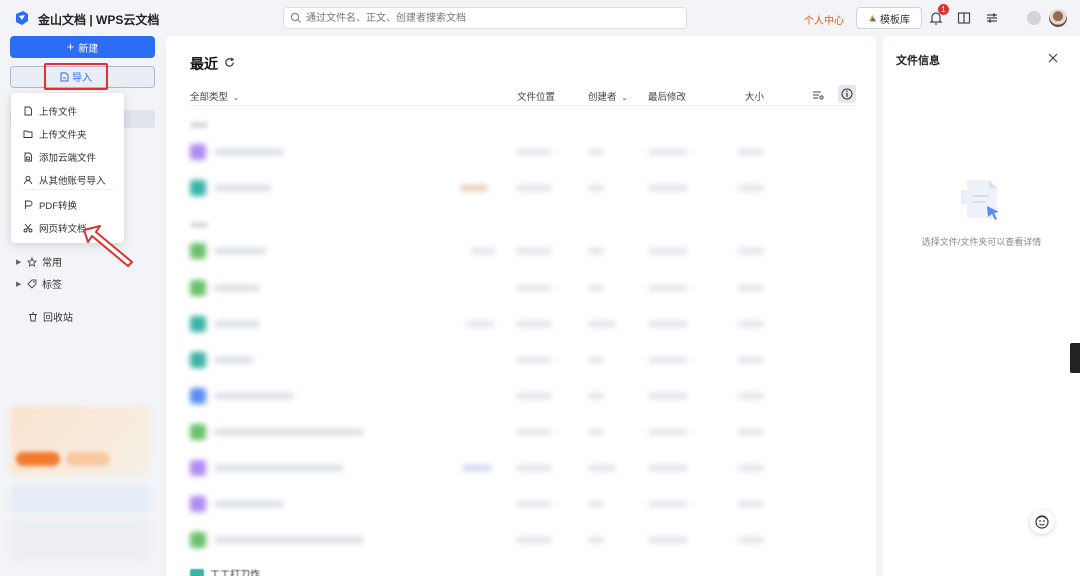 This screenshot has width=1080, height=576. I want to click on column-header-creator: 创建者 ⌄, so click(608, 96).